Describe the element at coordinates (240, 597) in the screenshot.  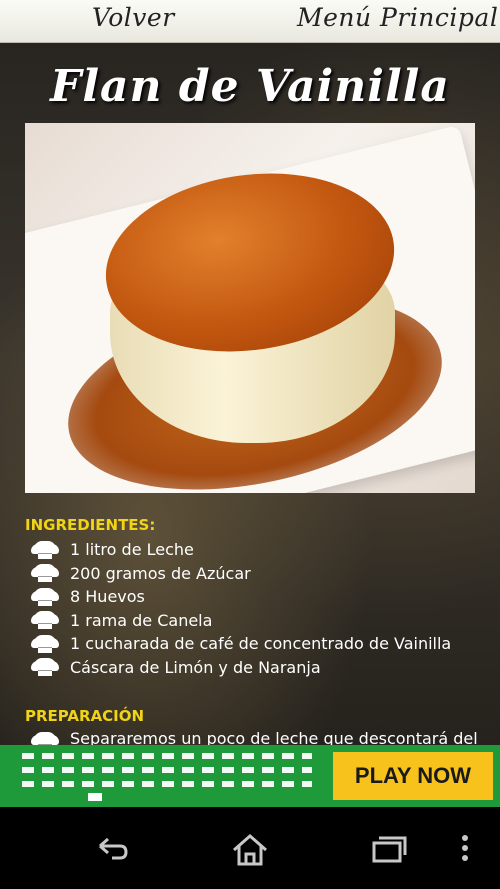
I see `ingredient-item: 8 Huevos` at that location.